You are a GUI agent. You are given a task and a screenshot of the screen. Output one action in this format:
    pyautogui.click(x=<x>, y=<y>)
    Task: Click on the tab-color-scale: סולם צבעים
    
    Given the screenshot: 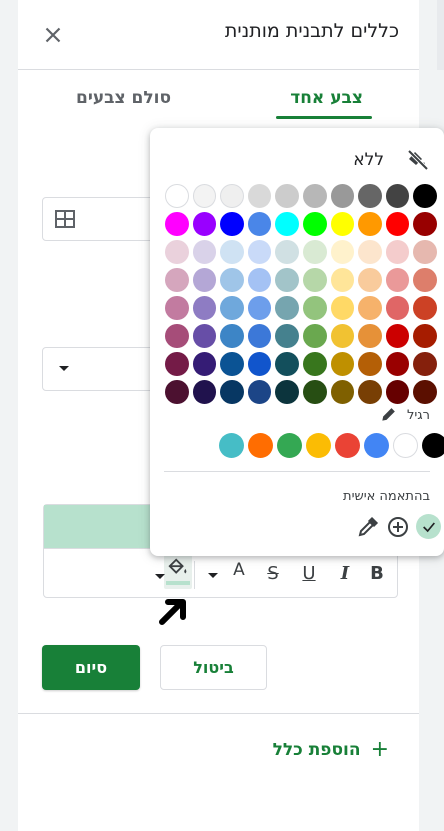 What is the action you would take?
    pyautogui.click(x=123, y=98)
    